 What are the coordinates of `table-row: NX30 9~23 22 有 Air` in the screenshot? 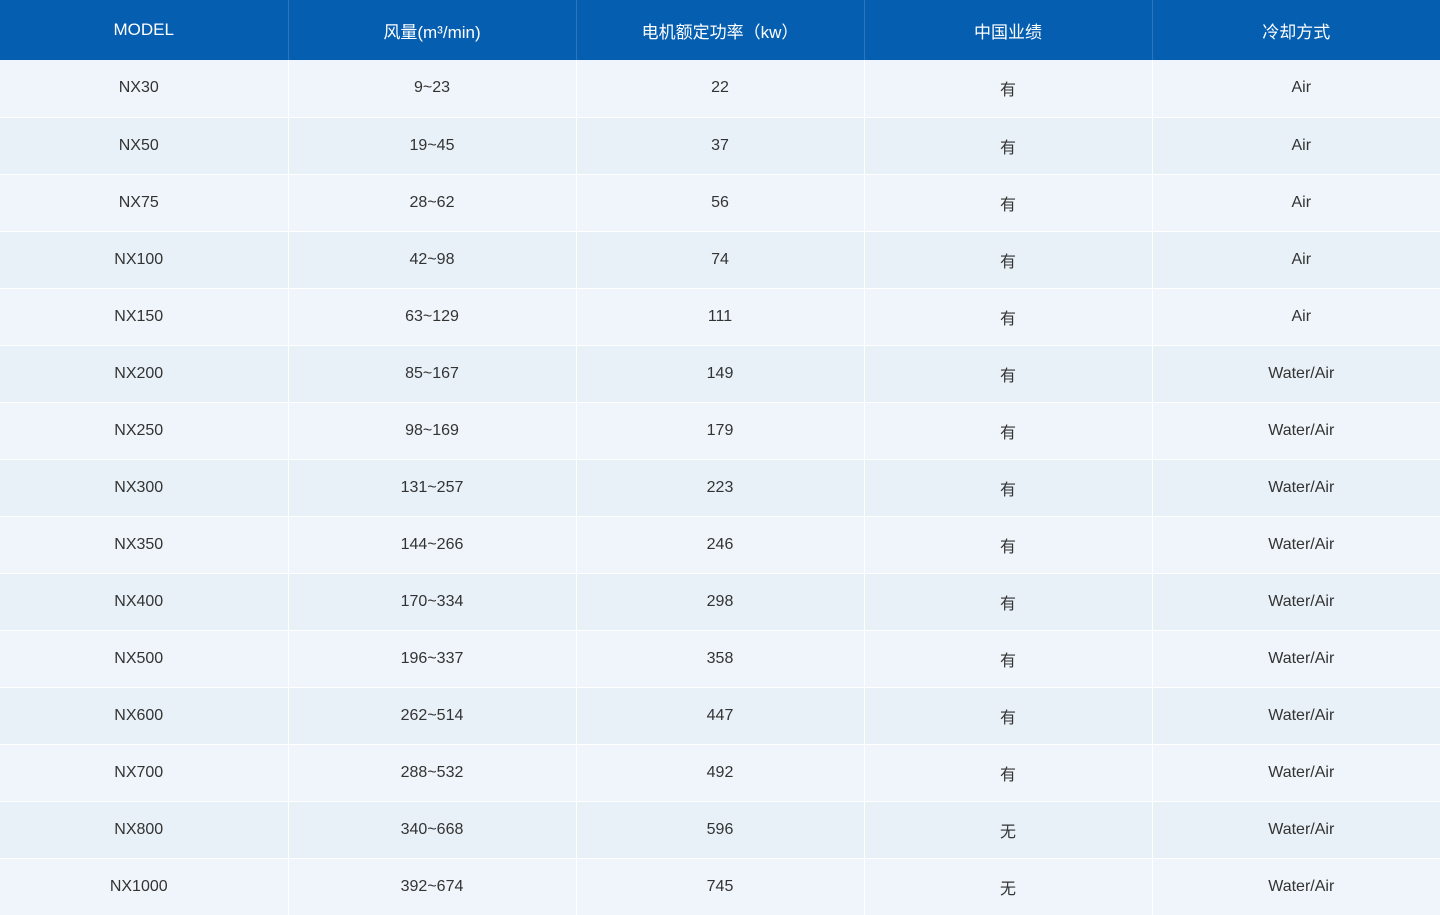 It's located at (720, 89).